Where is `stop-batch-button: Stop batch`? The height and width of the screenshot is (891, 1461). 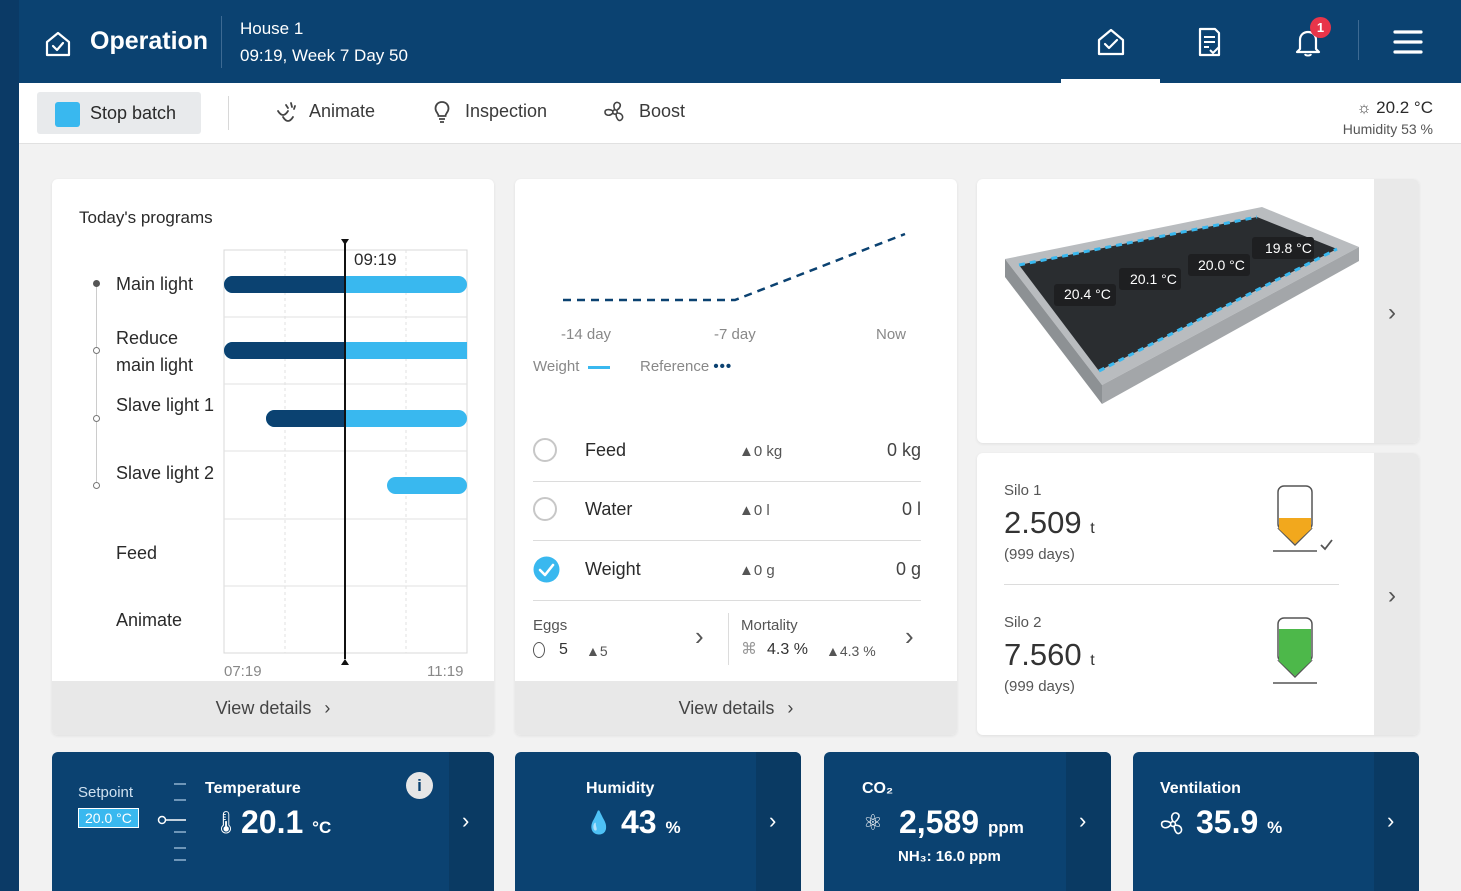
stop-batch-button: Stop batch is located at coordinates (119, 113).